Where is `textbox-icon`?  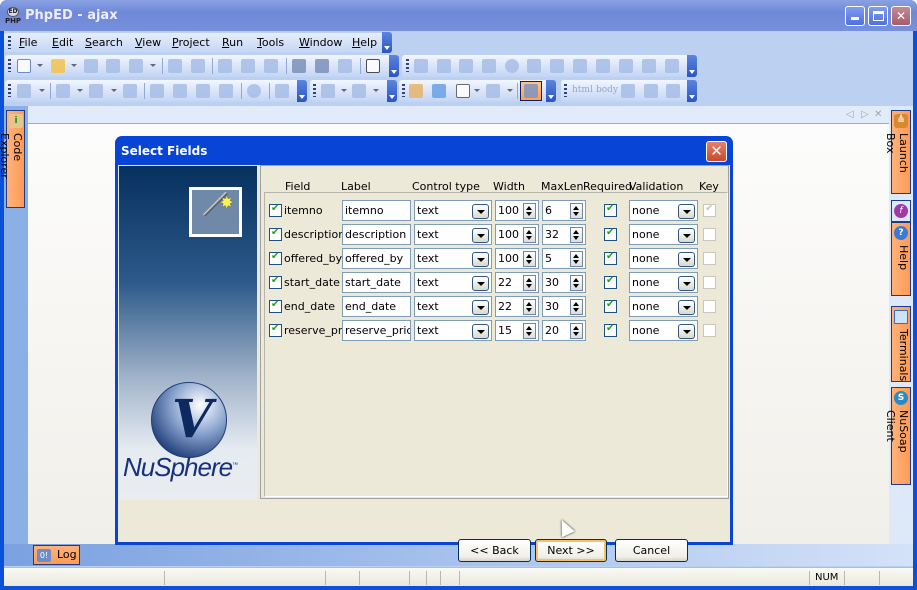
textbox-icon is located at coordinates (444, 66).